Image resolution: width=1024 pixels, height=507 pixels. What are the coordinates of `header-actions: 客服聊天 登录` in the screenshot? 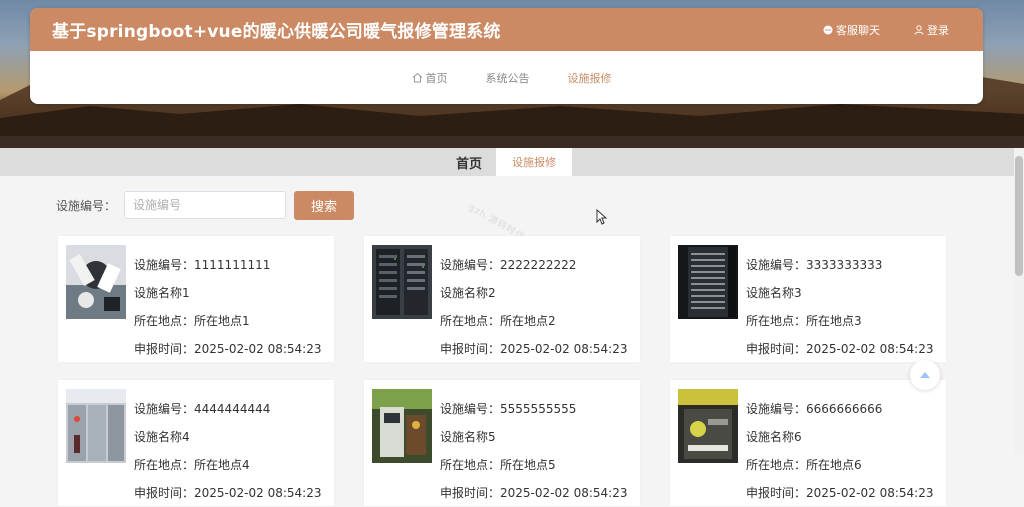 It's located at (886, 29).